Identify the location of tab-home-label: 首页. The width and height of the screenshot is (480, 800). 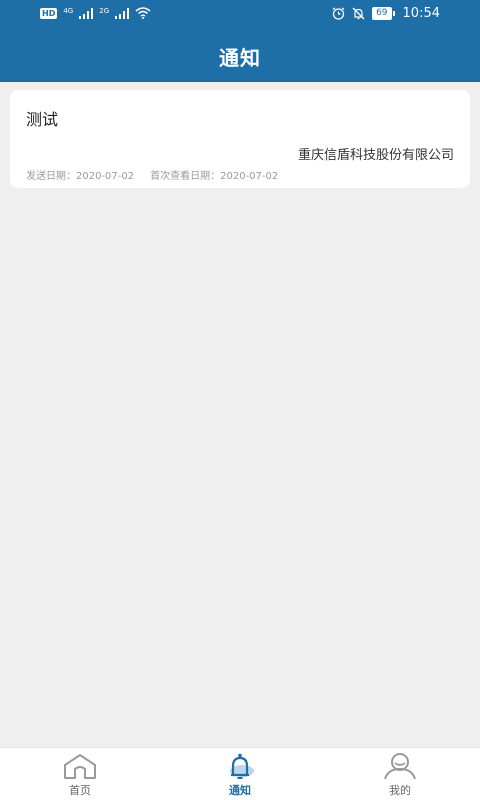
(80, 790).